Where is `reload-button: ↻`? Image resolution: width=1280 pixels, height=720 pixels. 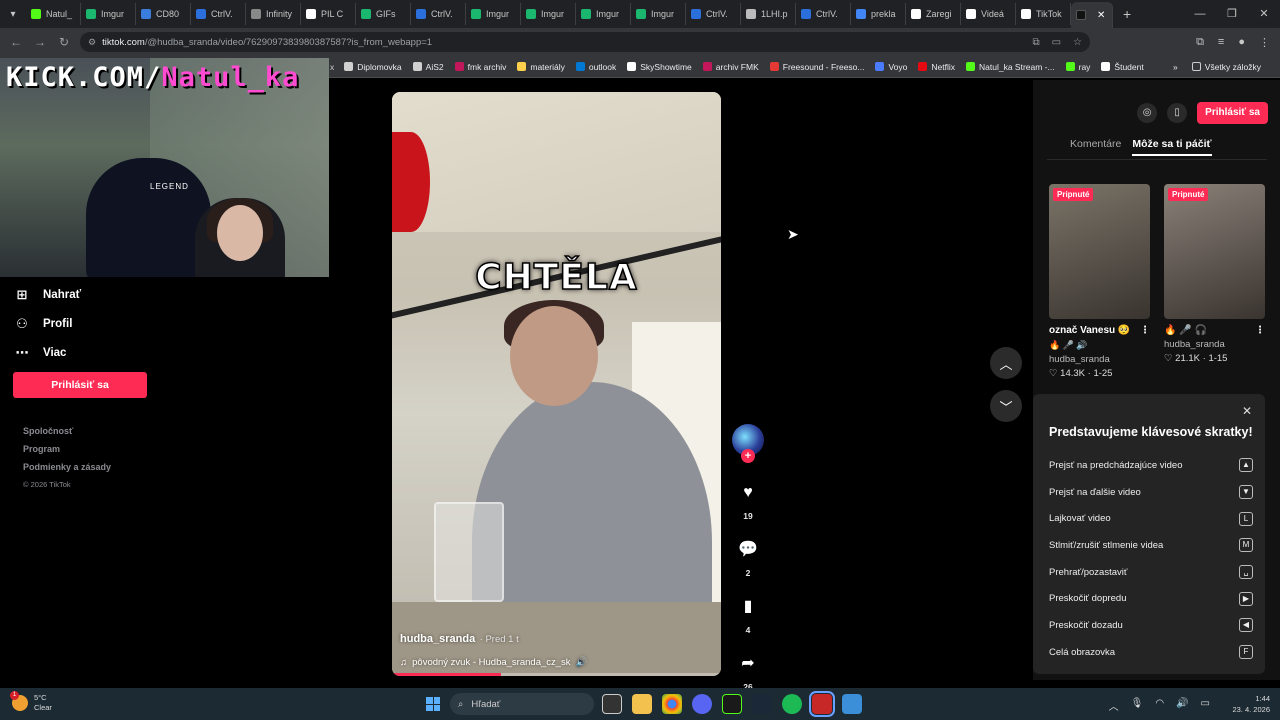 reload-button: ↻ is located at coordinates (64, 42).